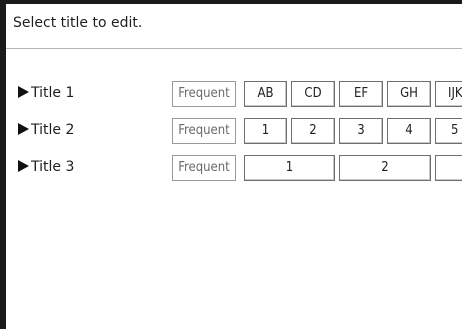  What do you see at coordinates (313, 94) in the screenshot?
I see `title-1-key-cd: CD` at bounding box center [313, 94].